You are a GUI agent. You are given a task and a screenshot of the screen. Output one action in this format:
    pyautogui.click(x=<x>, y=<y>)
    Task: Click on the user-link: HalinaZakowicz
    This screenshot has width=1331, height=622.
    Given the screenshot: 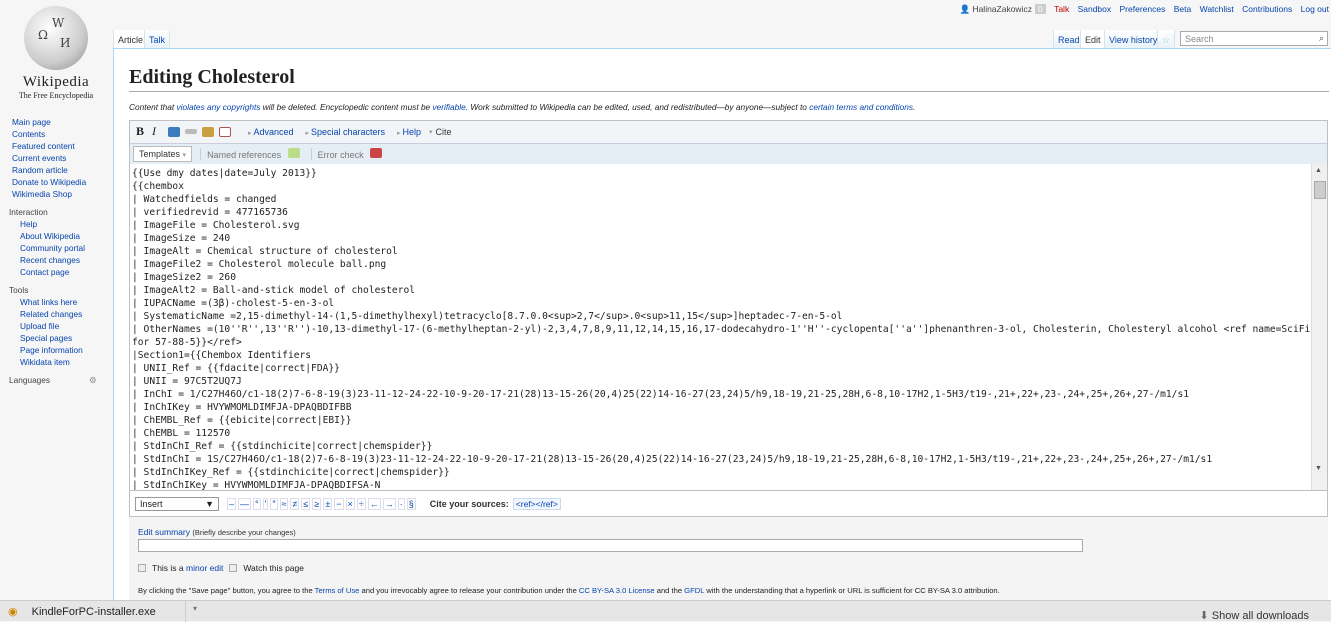 What is the action you would take?
    pyautogui.click(x=1002, y=9)
    